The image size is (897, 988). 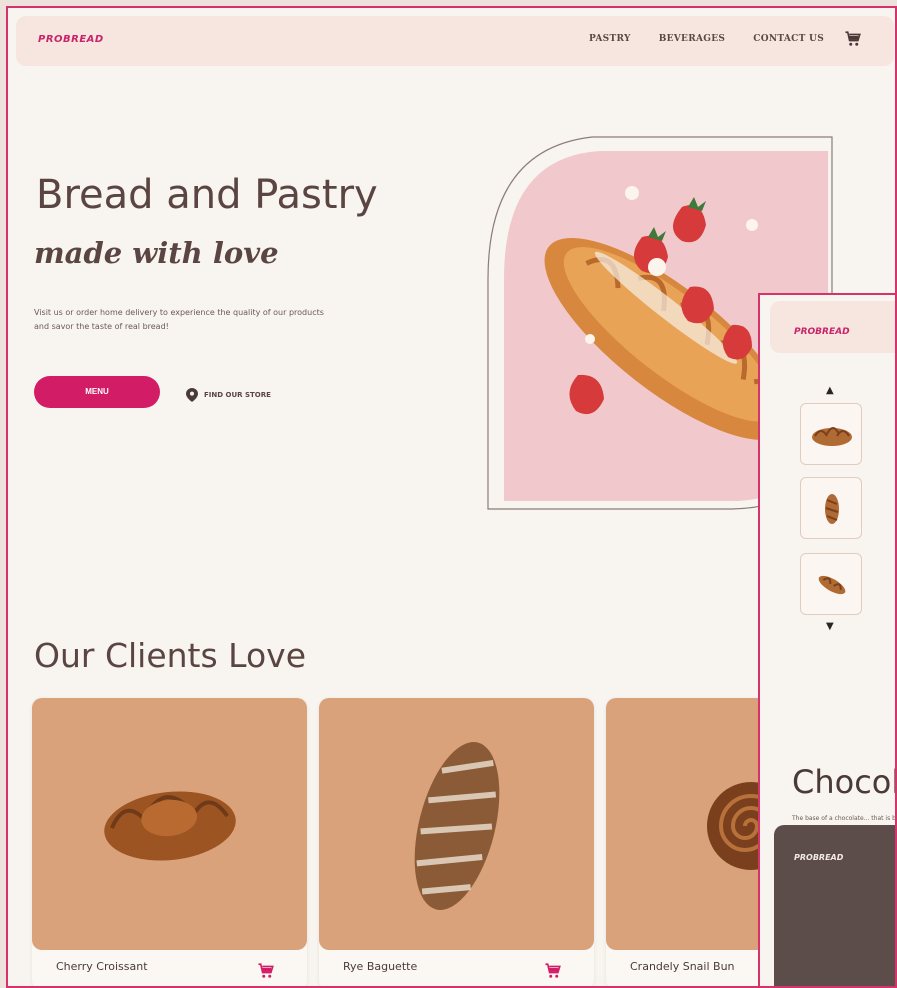 I want to click on product-name: Cherry Croissant, so click(x=102, y=966).